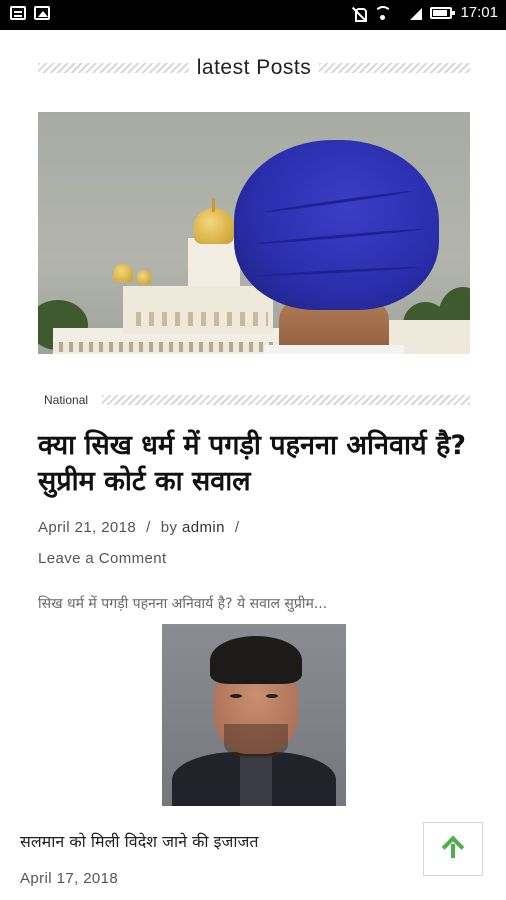  What do you see at coordinates (394, 68) in the screenshot?
I see `header-hatch-right` at bounding box center [394, 68].